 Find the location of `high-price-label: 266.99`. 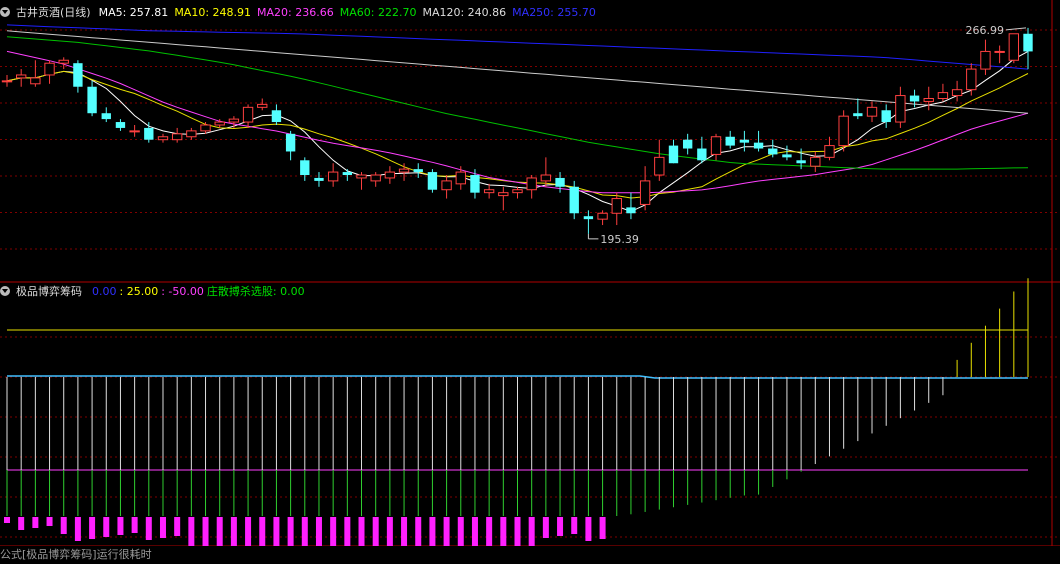

high-price-label: 266.99 is located at coordinates (985, 30).